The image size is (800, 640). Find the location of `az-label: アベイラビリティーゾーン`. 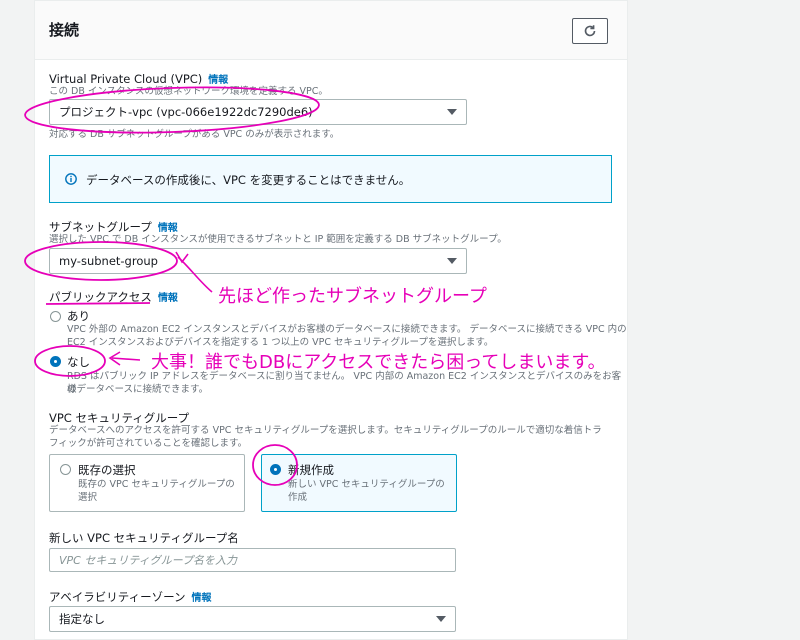

az-label: アベイラビリティーゾーン is located at coordinates (117, 597).